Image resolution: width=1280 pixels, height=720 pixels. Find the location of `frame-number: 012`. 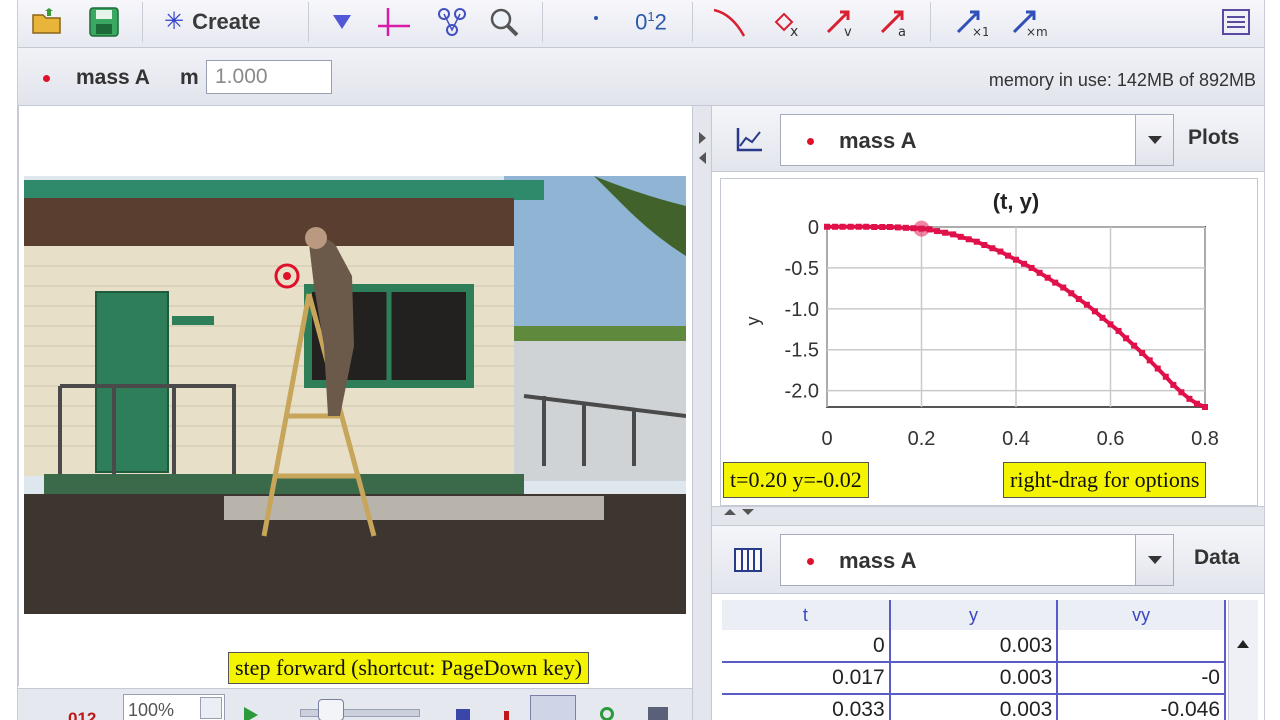

frame-number: 012 is located at coordinates (82, 714).